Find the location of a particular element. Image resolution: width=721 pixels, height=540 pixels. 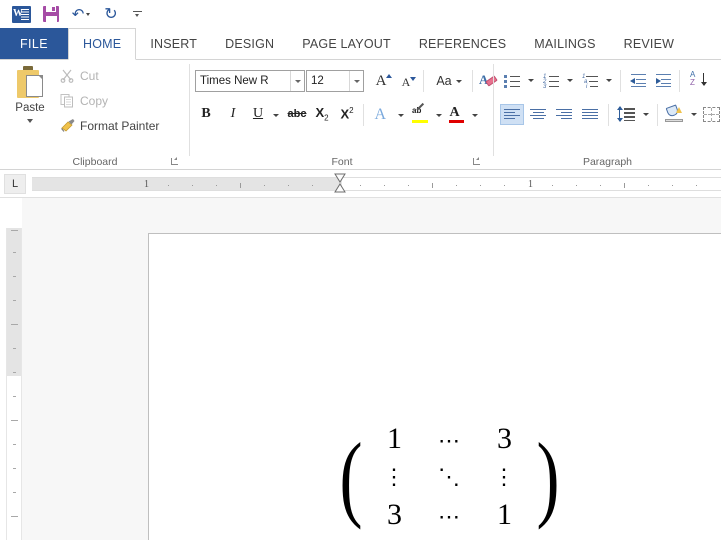

matrix-cell: ⋱ is located at coordinates (449, 476).